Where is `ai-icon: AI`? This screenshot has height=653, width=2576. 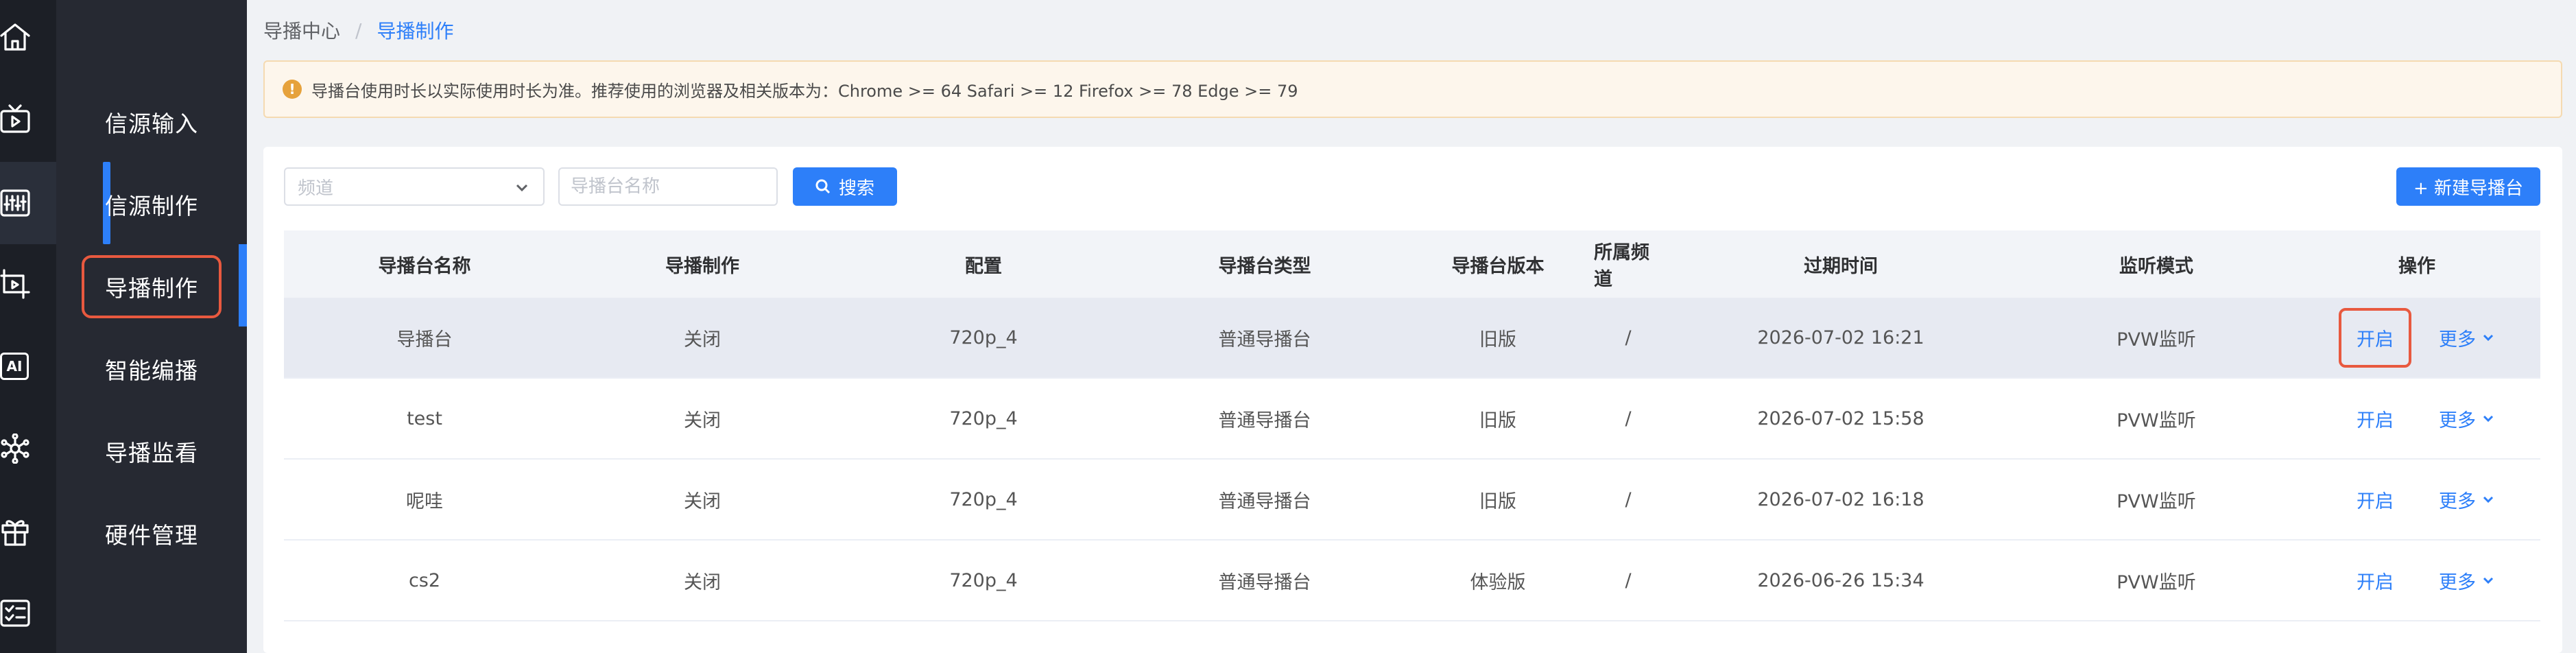 ai-icon: AI is located at coordinates (14, 366).